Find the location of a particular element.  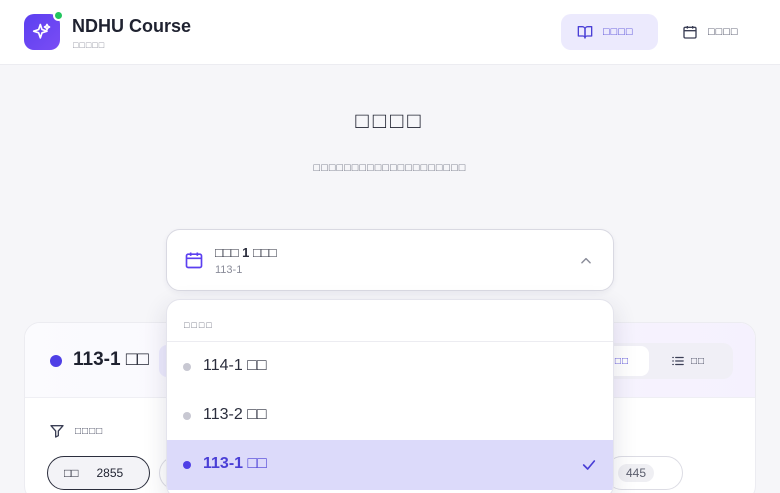

filter-label: □□□□ is located at coordinates (89, 431).